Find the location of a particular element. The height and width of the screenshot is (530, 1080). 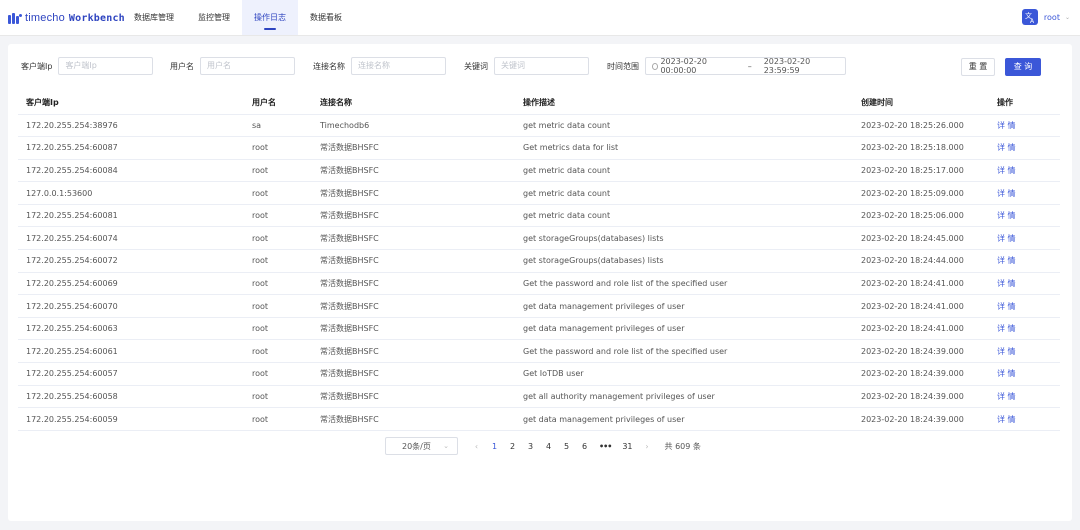

connection-label: 连接名称 is located at coordinates (329, 66).